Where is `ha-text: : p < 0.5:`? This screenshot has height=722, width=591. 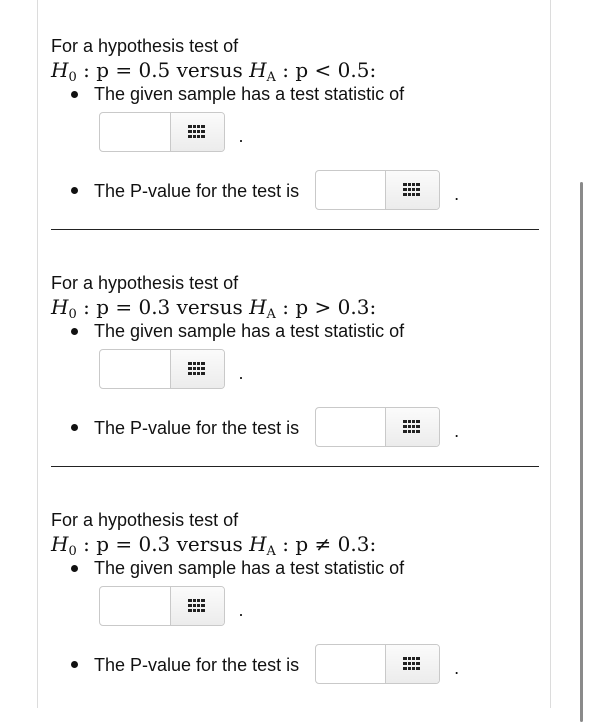
ha-text: : p < 0.5: is located at coordinates (326, 70).